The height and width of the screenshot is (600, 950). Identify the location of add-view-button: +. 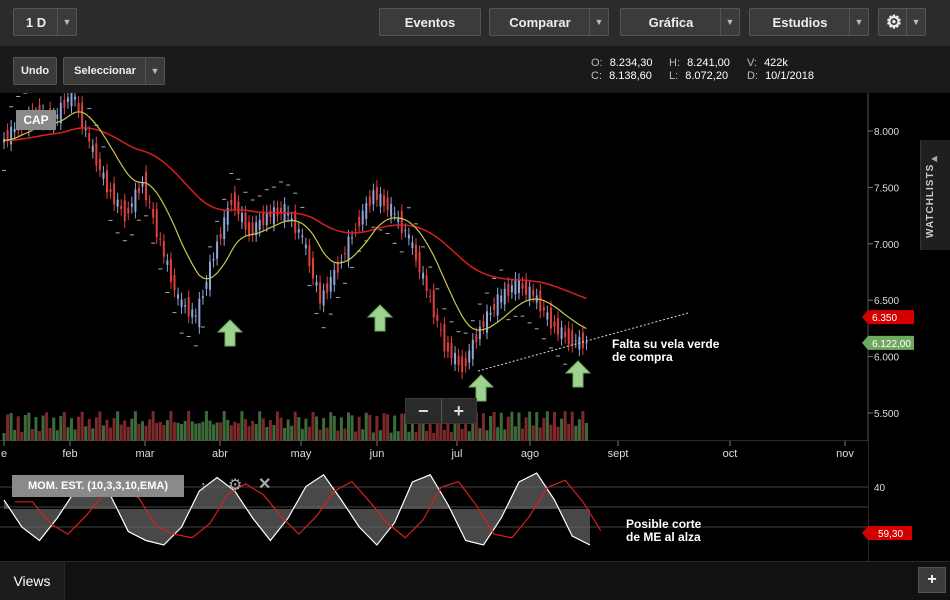
(932, 580).